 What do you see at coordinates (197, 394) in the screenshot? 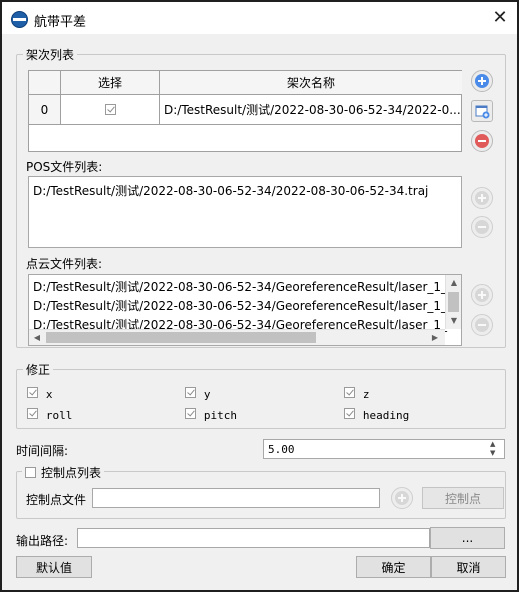
I see `correction-y-option: y` at bounding box center [197, 394].